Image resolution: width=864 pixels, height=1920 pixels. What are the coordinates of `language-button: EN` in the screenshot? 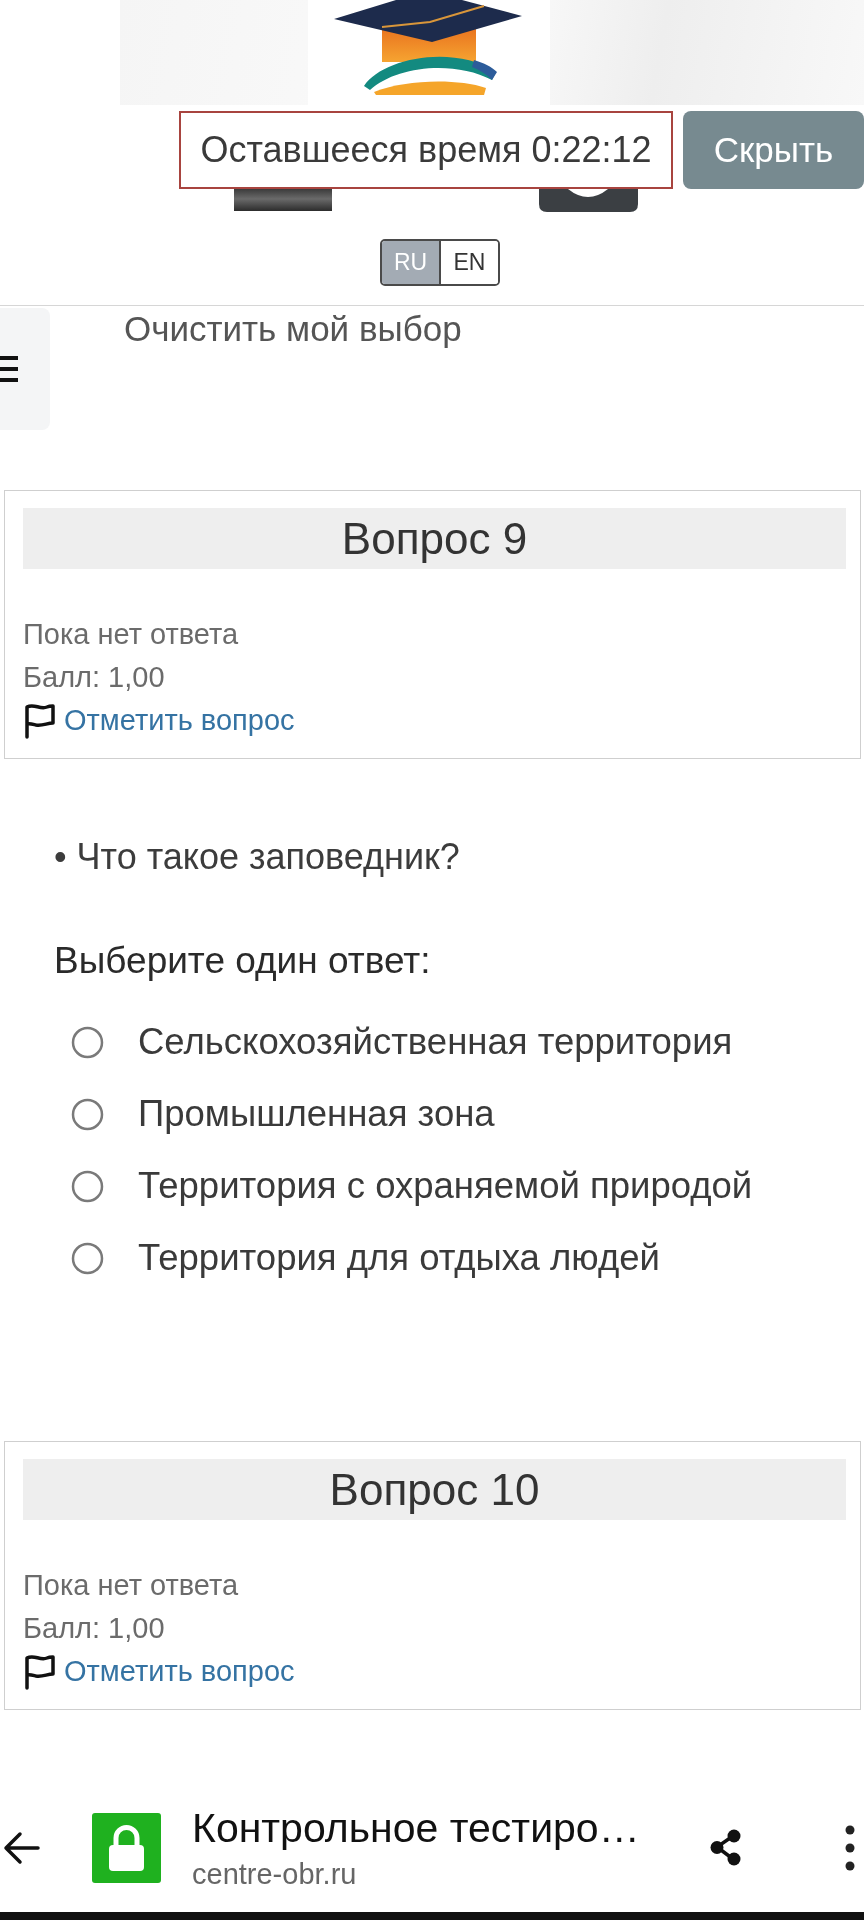 It's located at (468, 262).